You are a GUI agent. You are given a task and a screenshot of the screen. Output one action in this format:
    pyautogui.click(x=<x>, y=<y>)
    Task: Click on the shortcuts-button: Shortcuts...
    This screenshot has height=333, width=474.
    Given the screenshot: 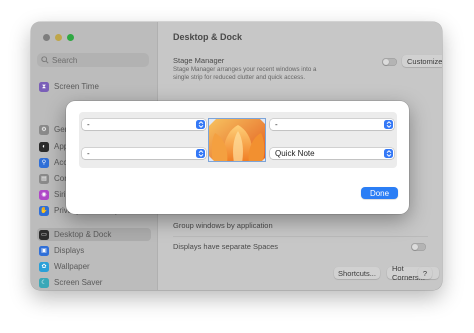 What is the action you would take?
    pyautogui.click(x=357, y=273)
    